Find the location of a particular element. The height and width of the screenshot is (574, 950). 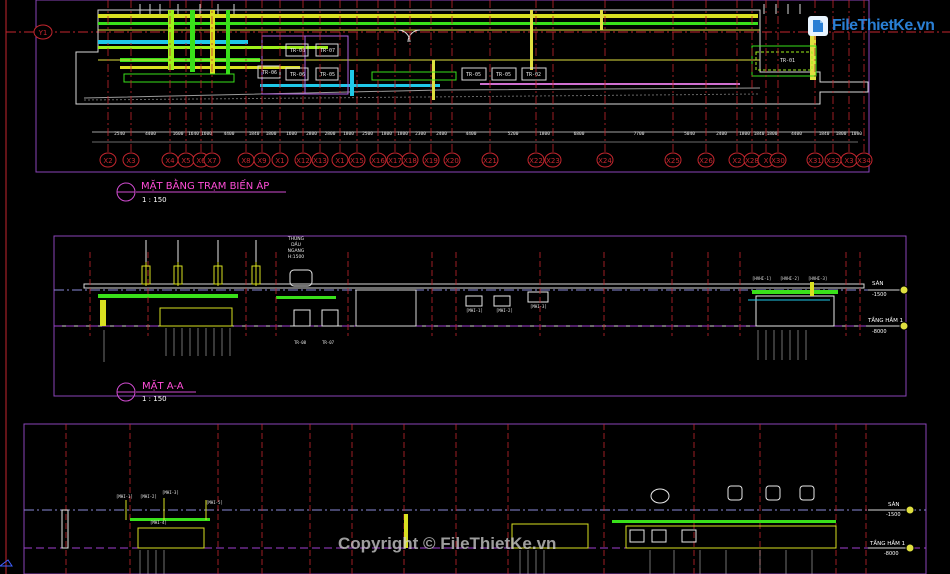

grid-bubble-label: X3 is located at coordinates (130, 161).